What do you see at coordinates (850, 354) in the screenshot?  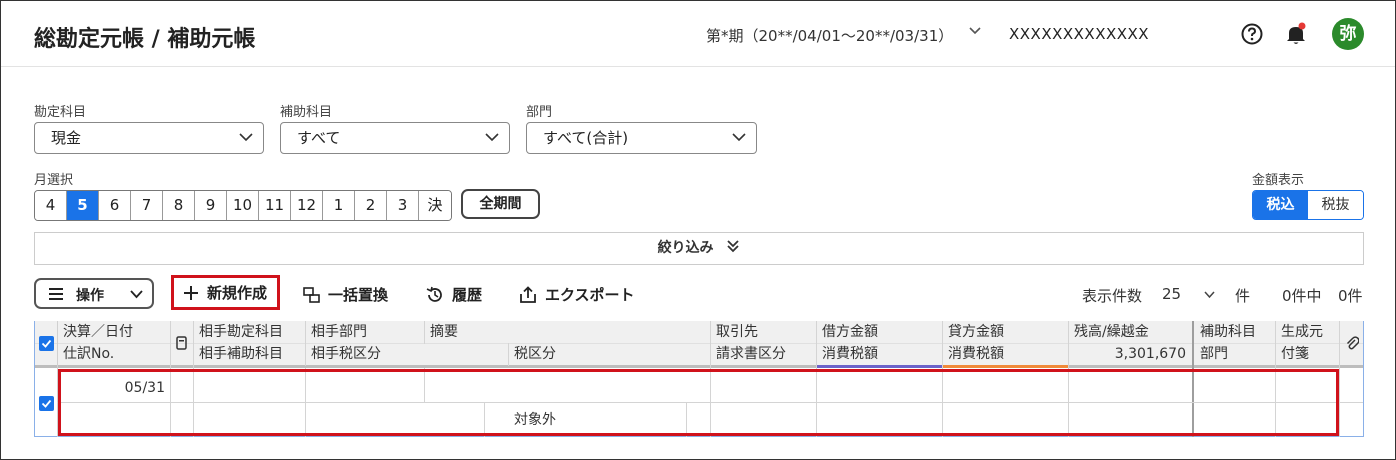 I see `col-header-debit-tax: 消費税額` at bounding box center [850, 354].